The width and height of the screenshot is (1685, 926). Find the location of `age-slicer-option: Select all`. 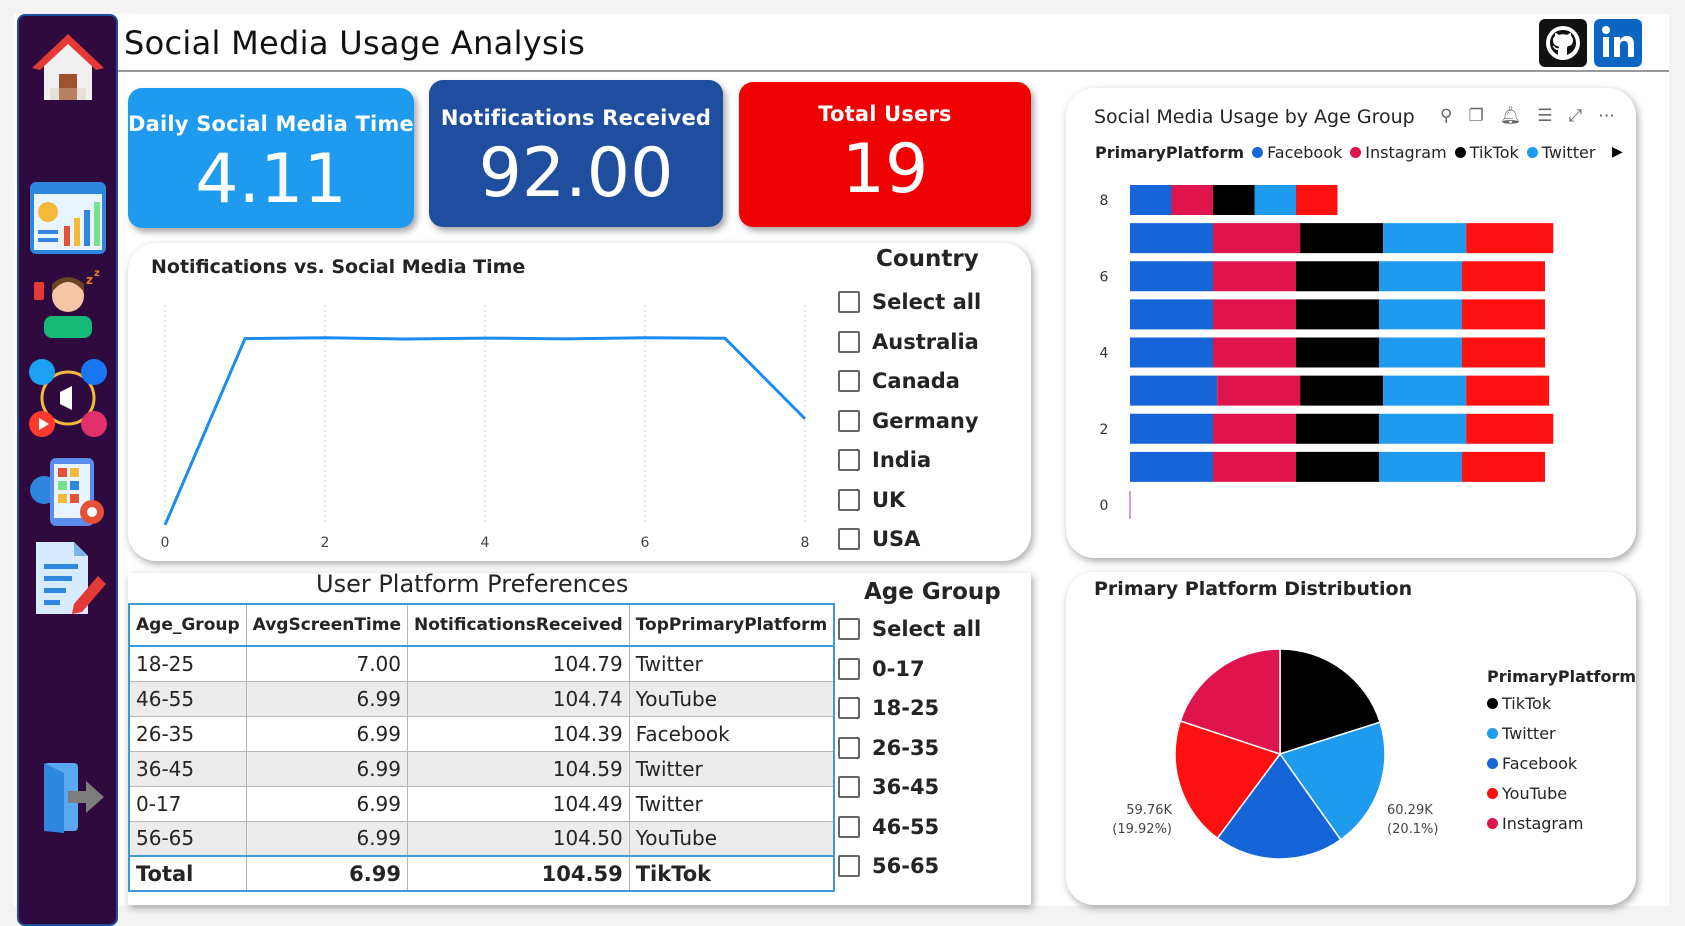

age-slicer-option: Select all is located at coordinates (909, 629).